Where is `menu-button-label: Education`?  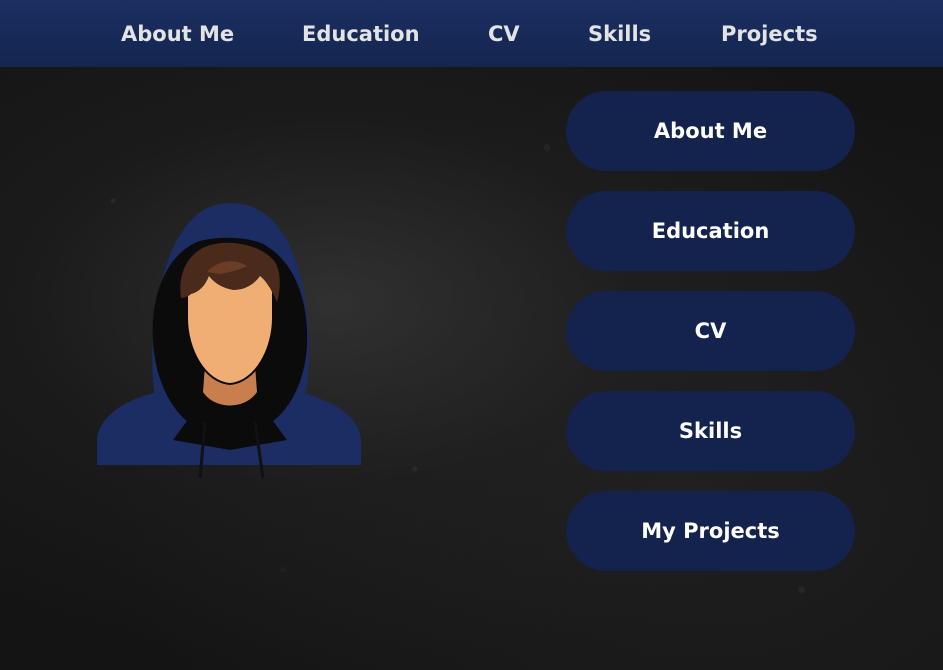 menu-button-label: Education is located at coordinates (710, 231).